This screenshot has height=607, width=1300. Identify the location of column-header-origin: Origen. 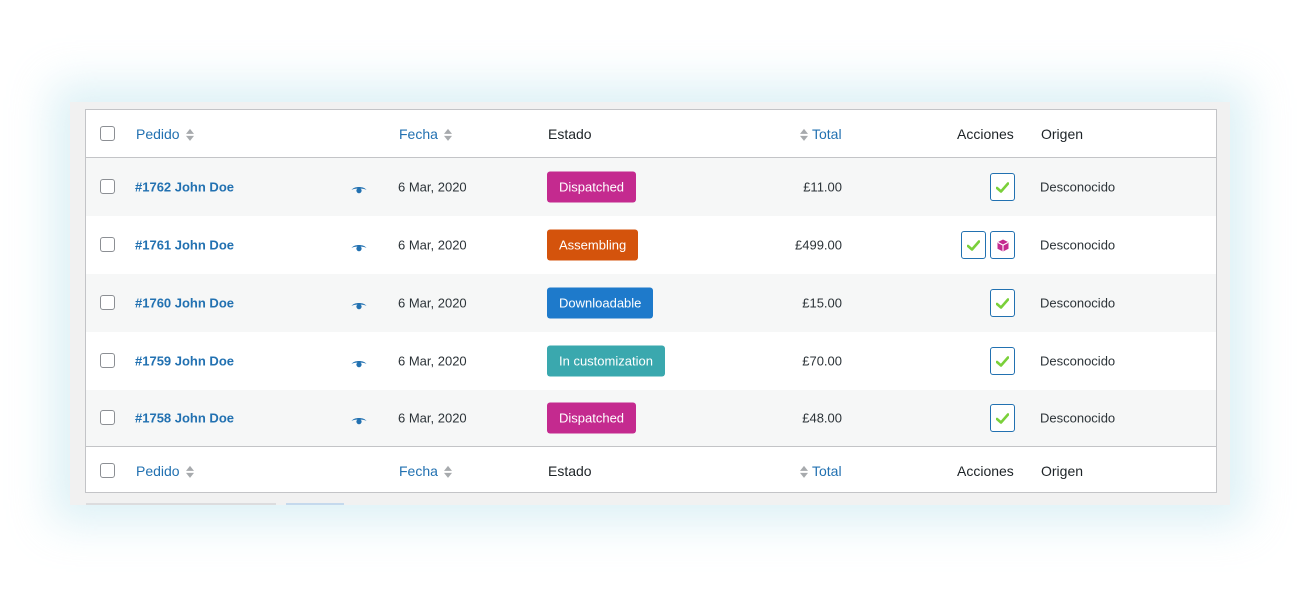
(1062, 133).